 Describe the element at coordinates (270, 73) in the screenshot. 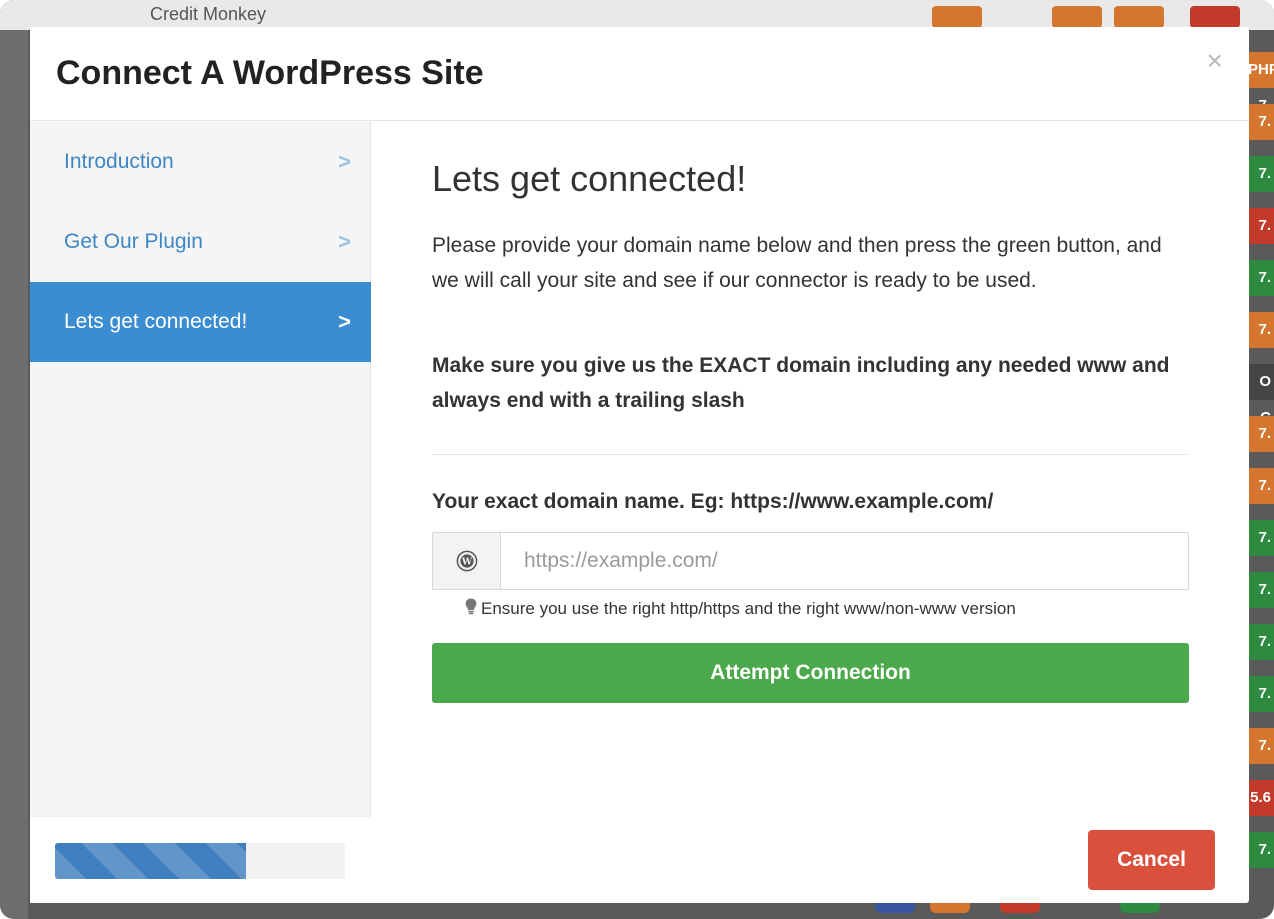

I see `modal-title: Connect A WordPress Site` at that location.